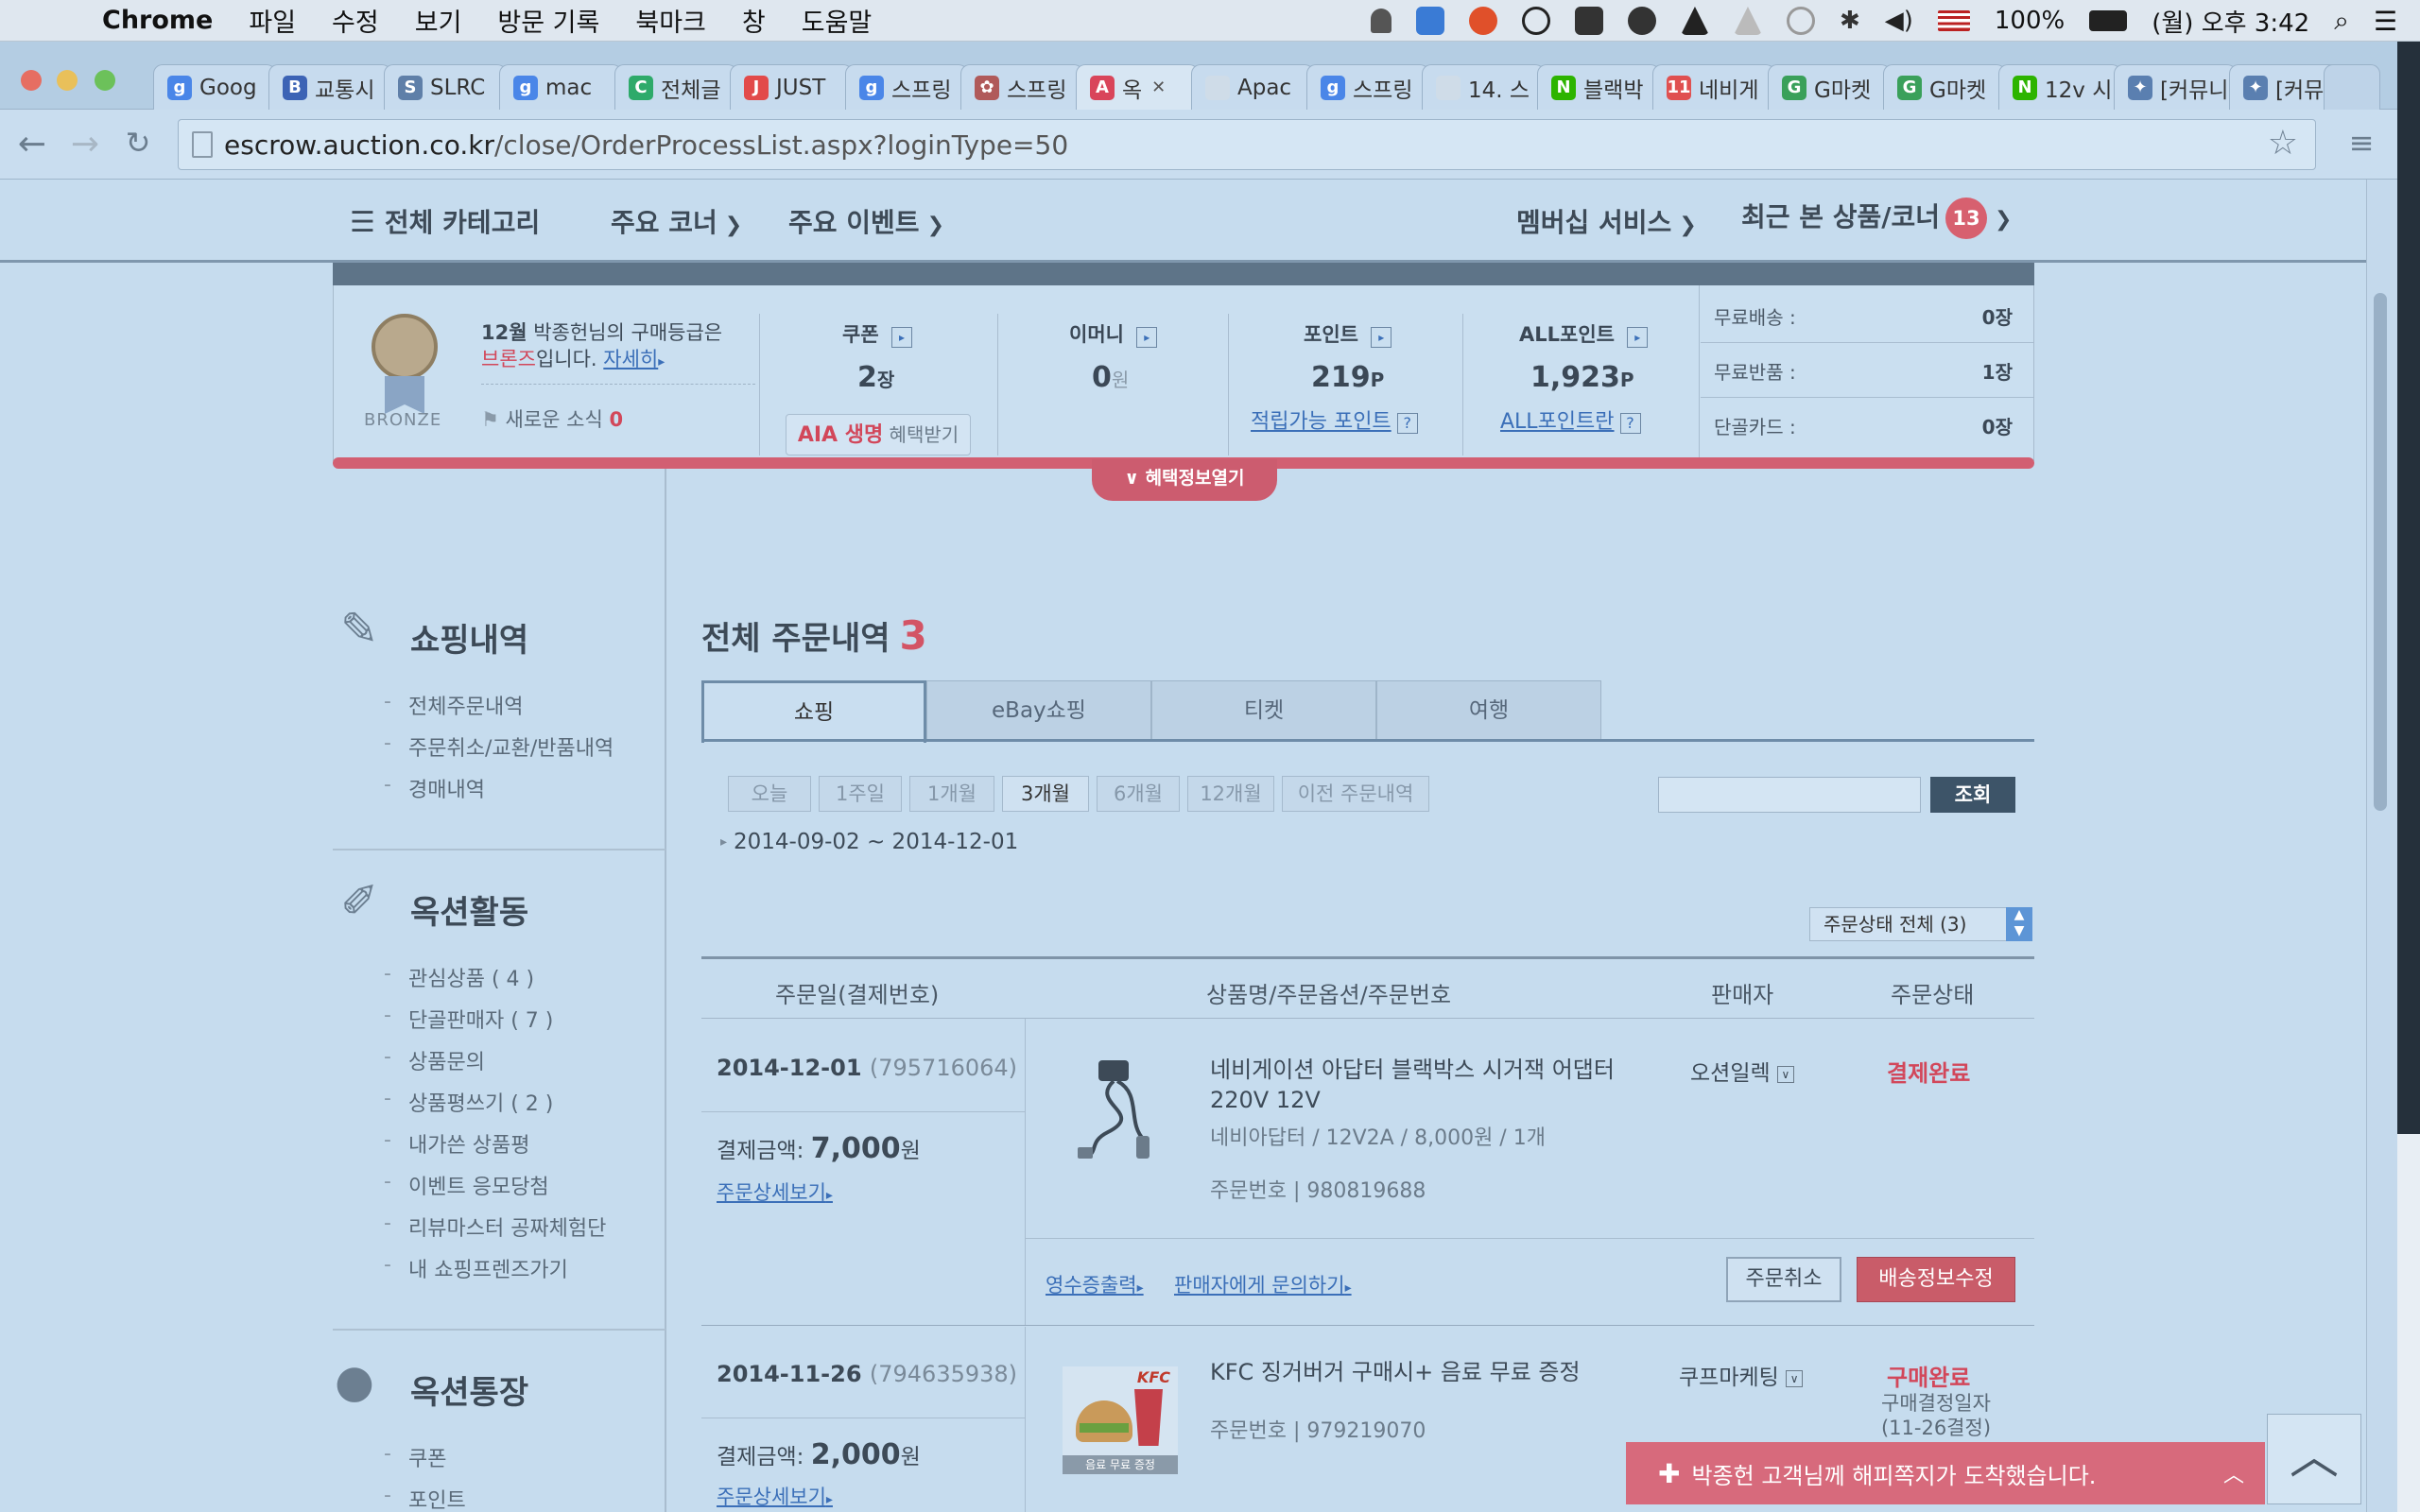 The image size is (2420, 1512). I want to click on aia-benefit-button: AIA 생명 혜택받기, so click(878, 434).